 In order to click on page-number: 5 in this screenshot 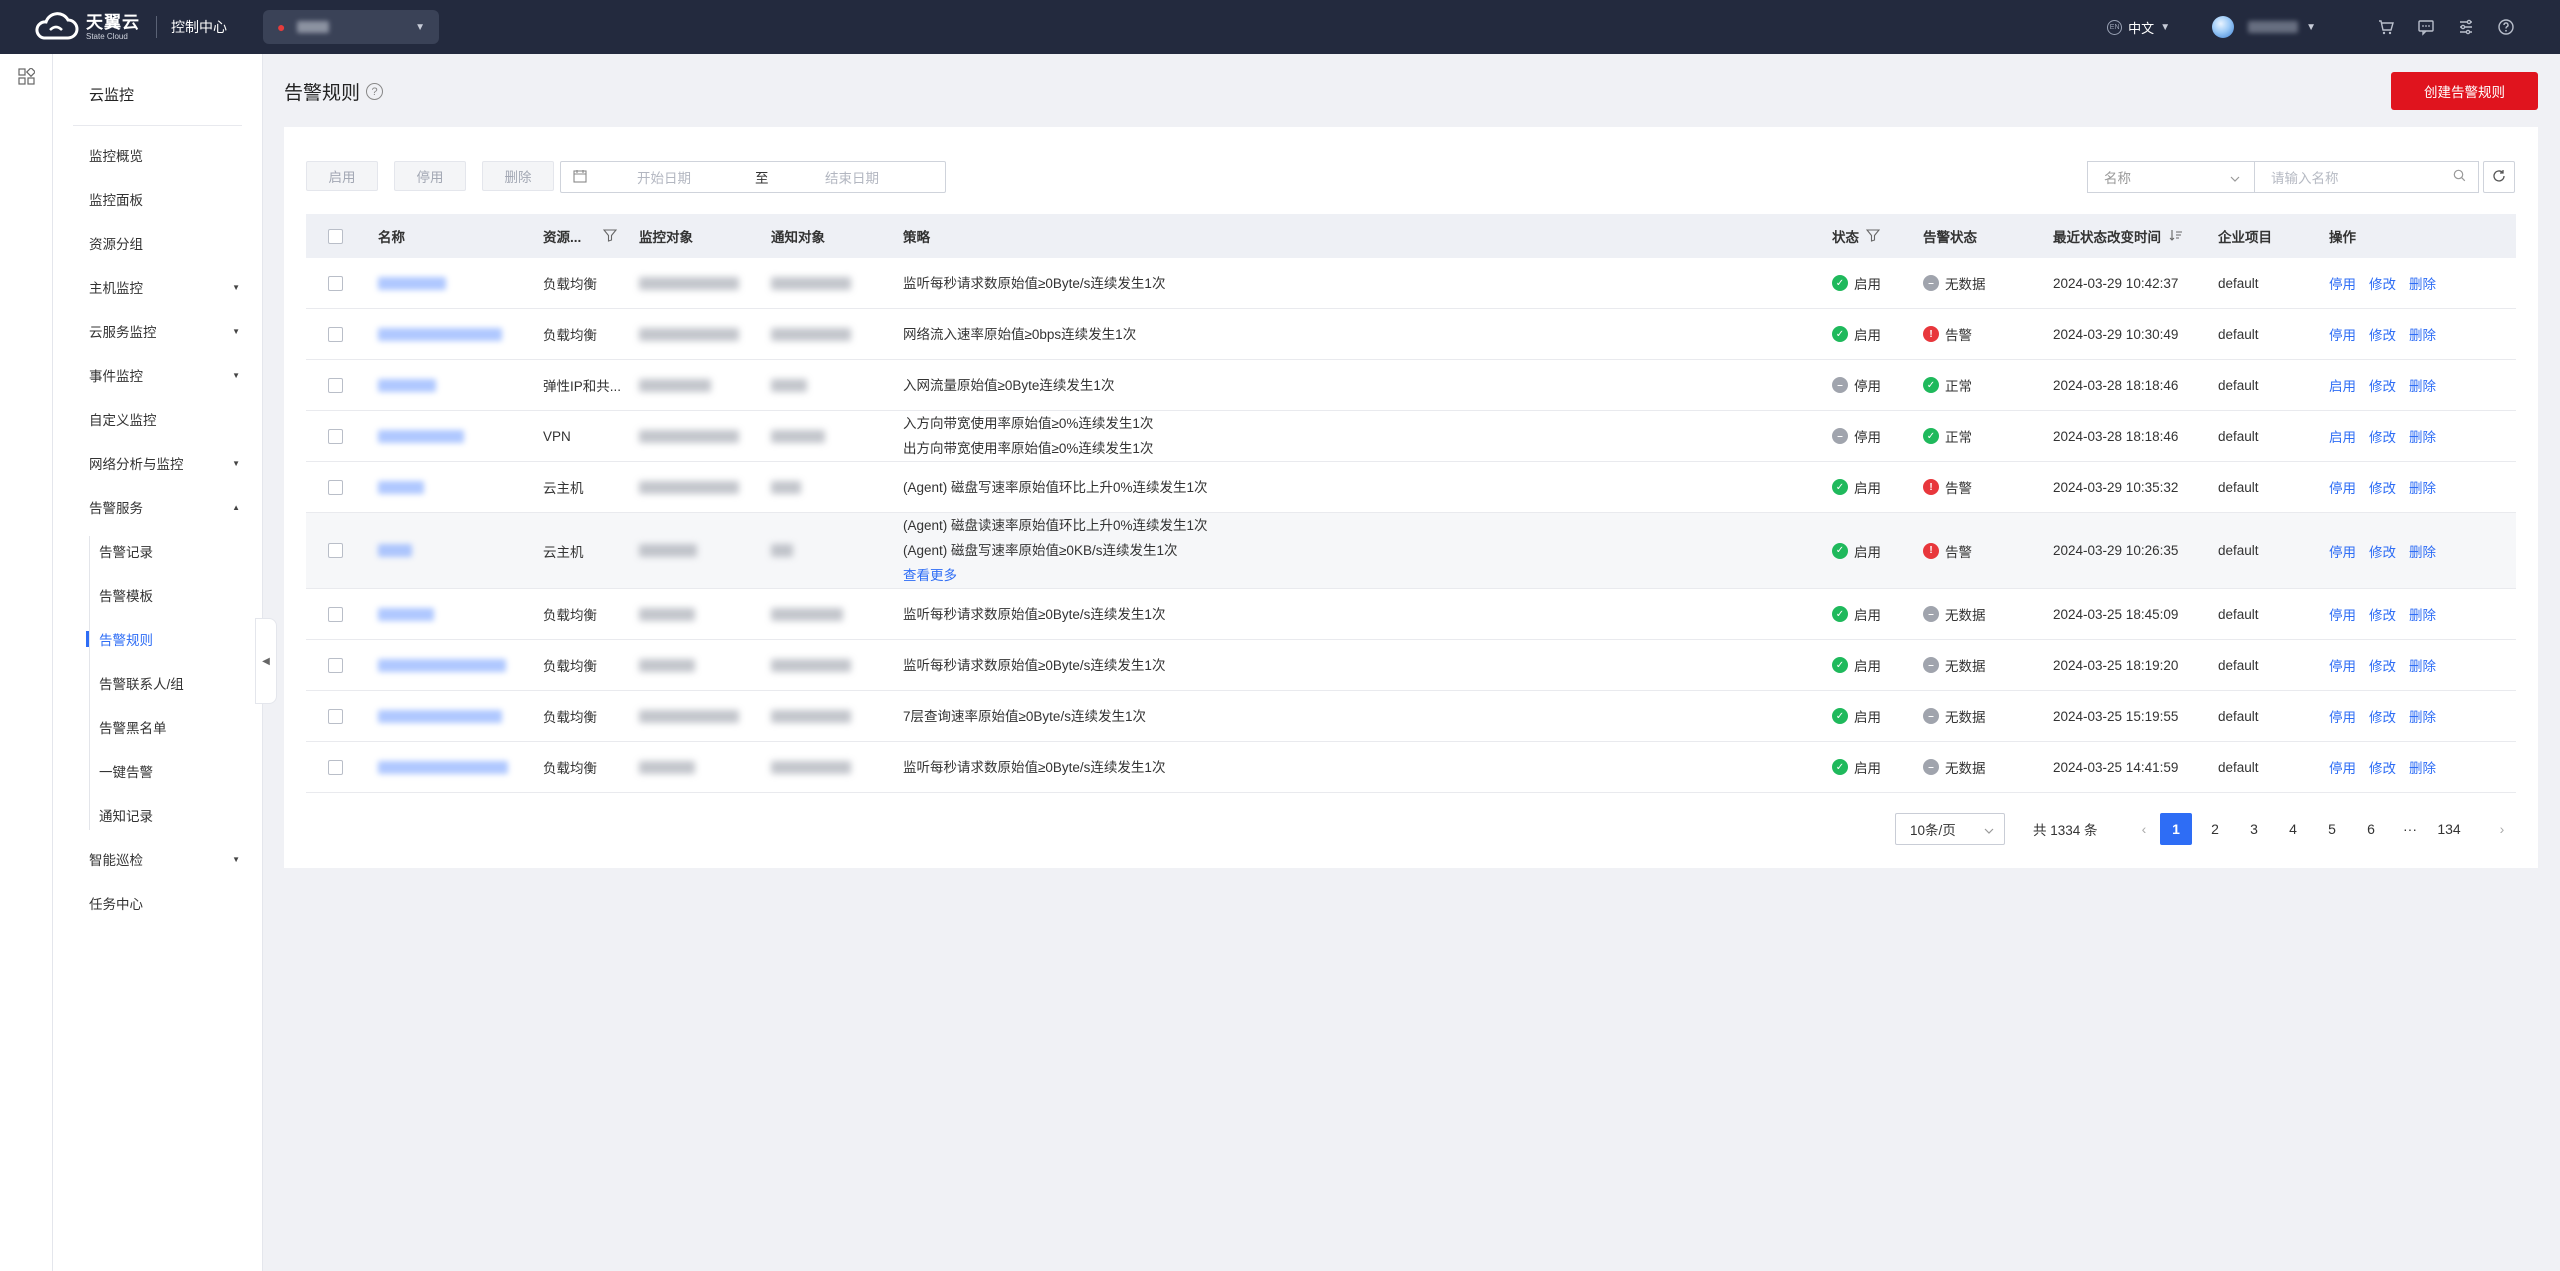, I will do `click(2332, 829)`.